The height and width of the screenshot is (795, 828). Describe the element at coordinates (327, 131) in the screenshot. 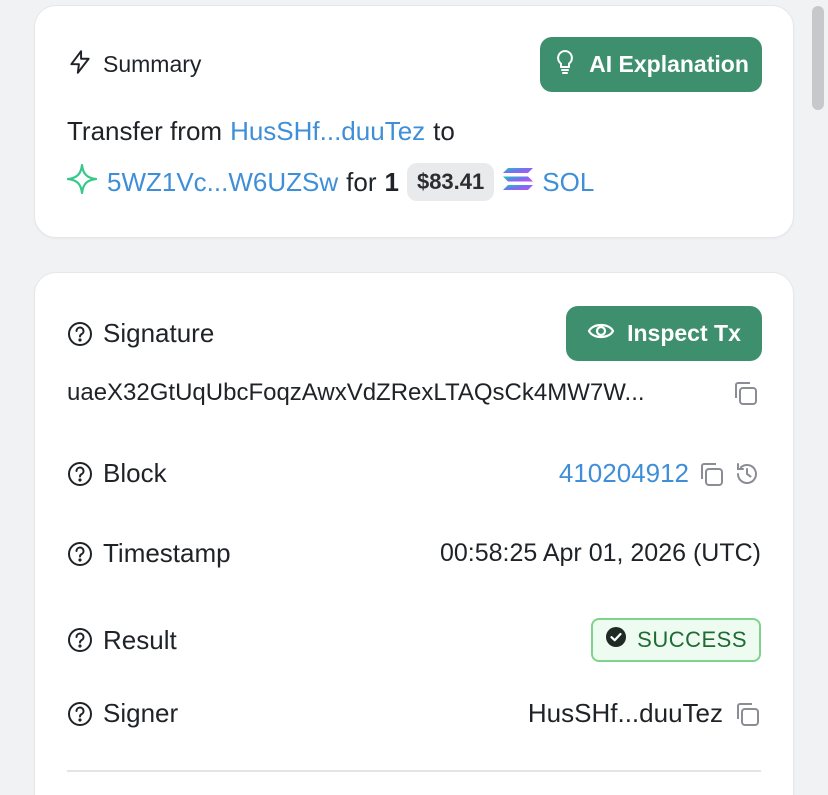

I see `from-address-link: HusSHf...duuTez` at that location.